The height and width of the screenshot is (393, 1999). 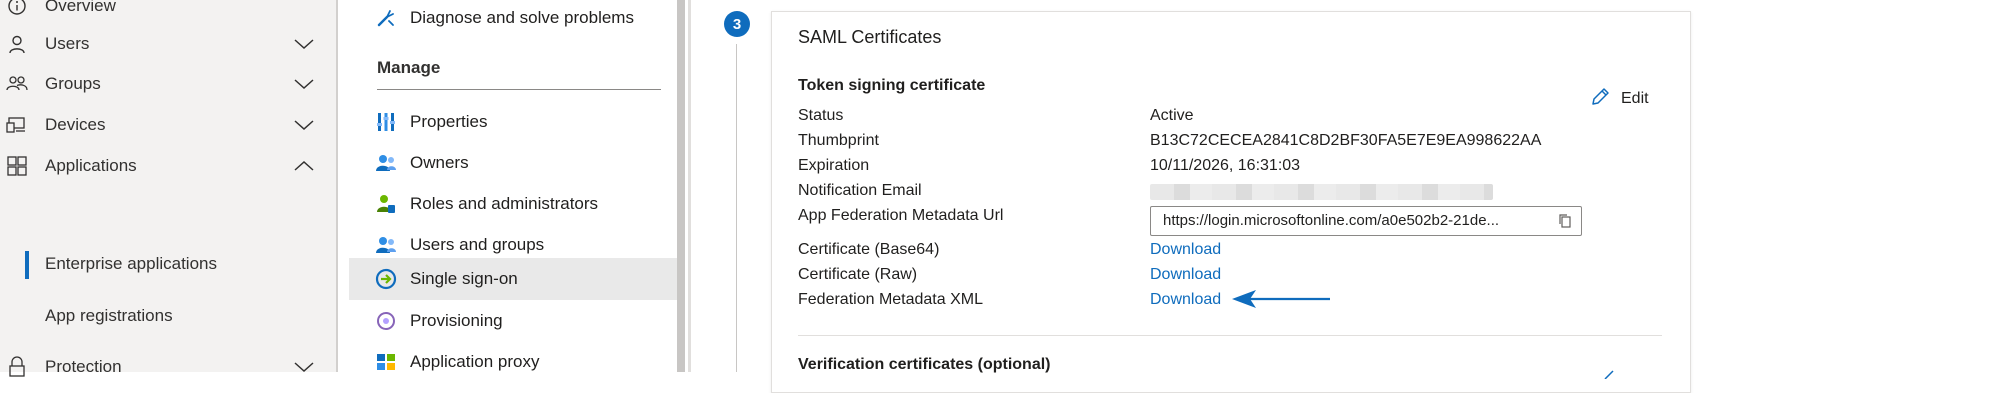 I want to click on expiration-label: Expiration, so click(x=834, y=165).